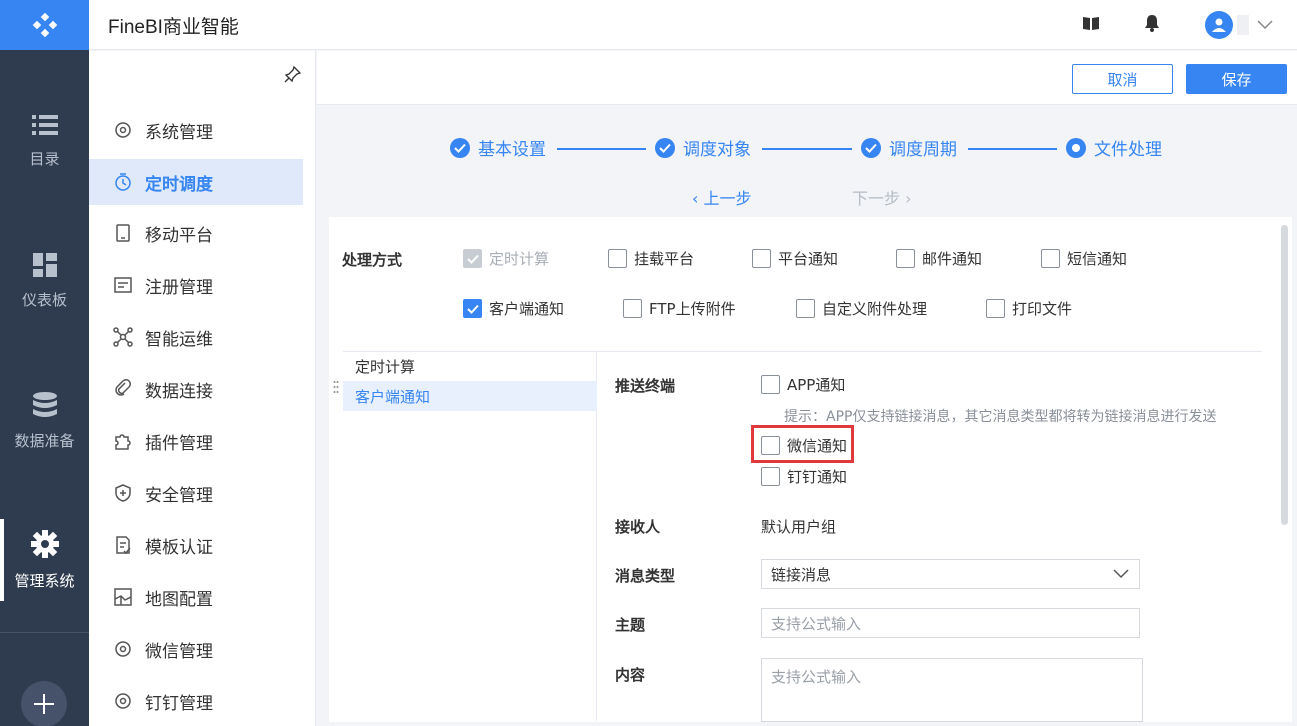 This screenshot has width=1297, height=726. I want to click on option-print-file: 打印文件, so click(1029, 308).